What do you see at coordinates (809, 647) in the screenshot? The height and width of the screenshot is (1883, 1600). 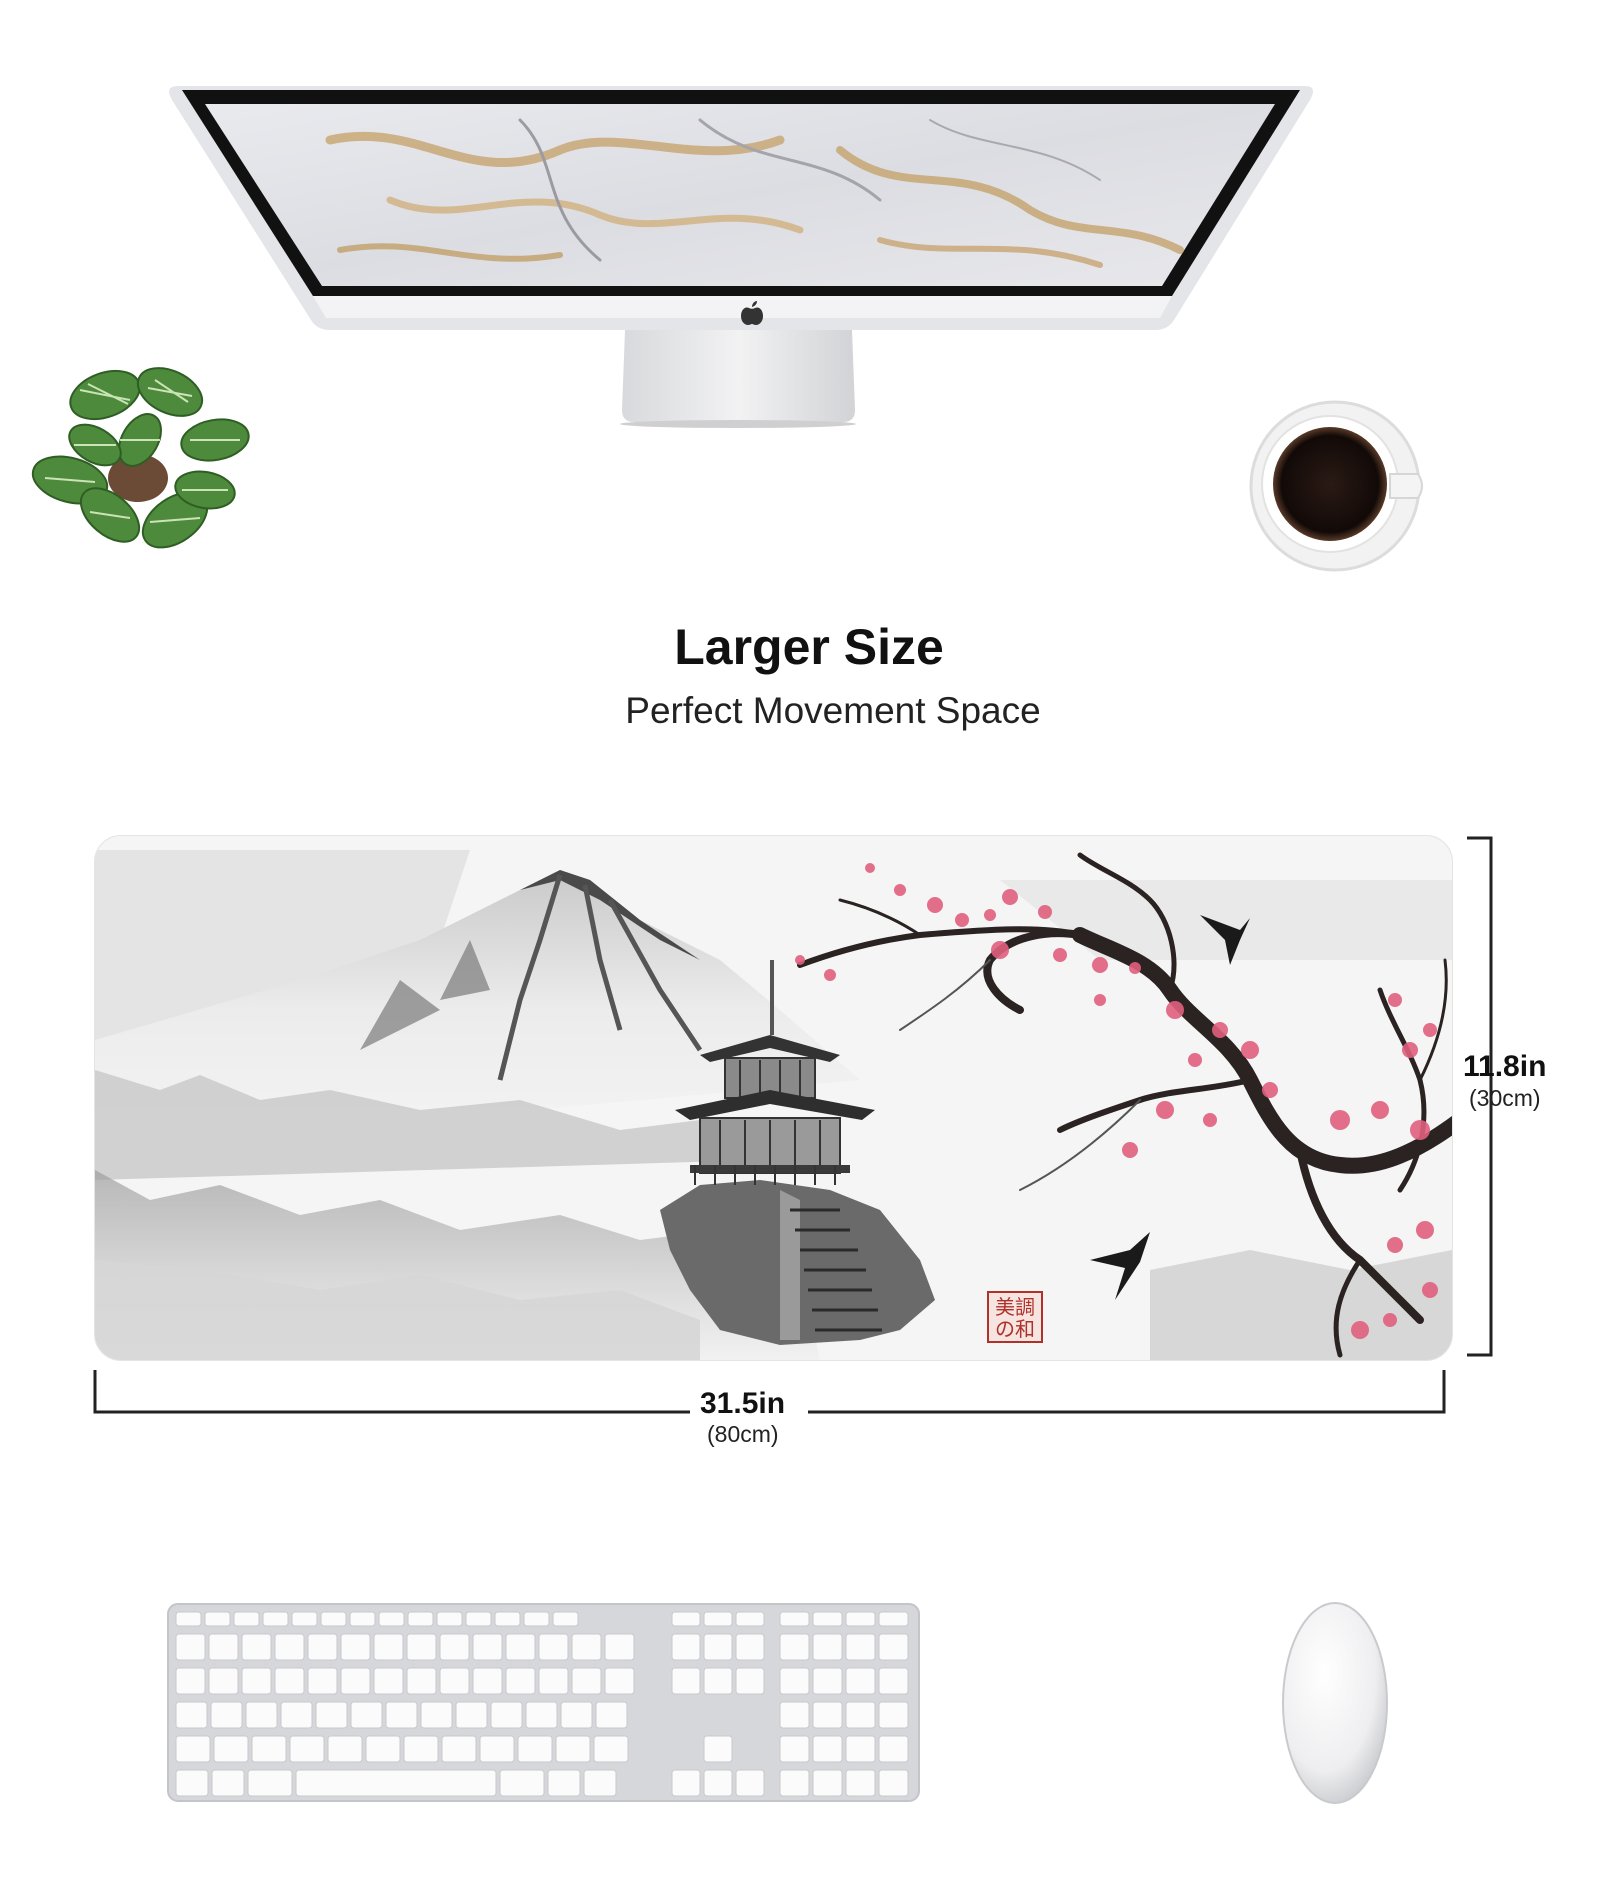 I see `headline: Larger Size` at bounding box center [809, 647].